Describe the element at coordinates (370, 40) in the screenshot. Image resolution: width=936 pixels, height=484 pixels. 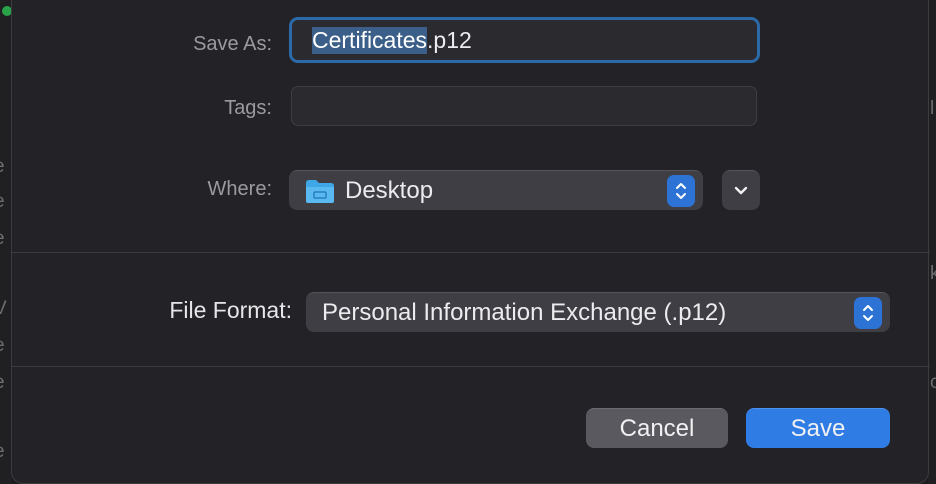
I see `filename-selected-text: Certificates` at that location.